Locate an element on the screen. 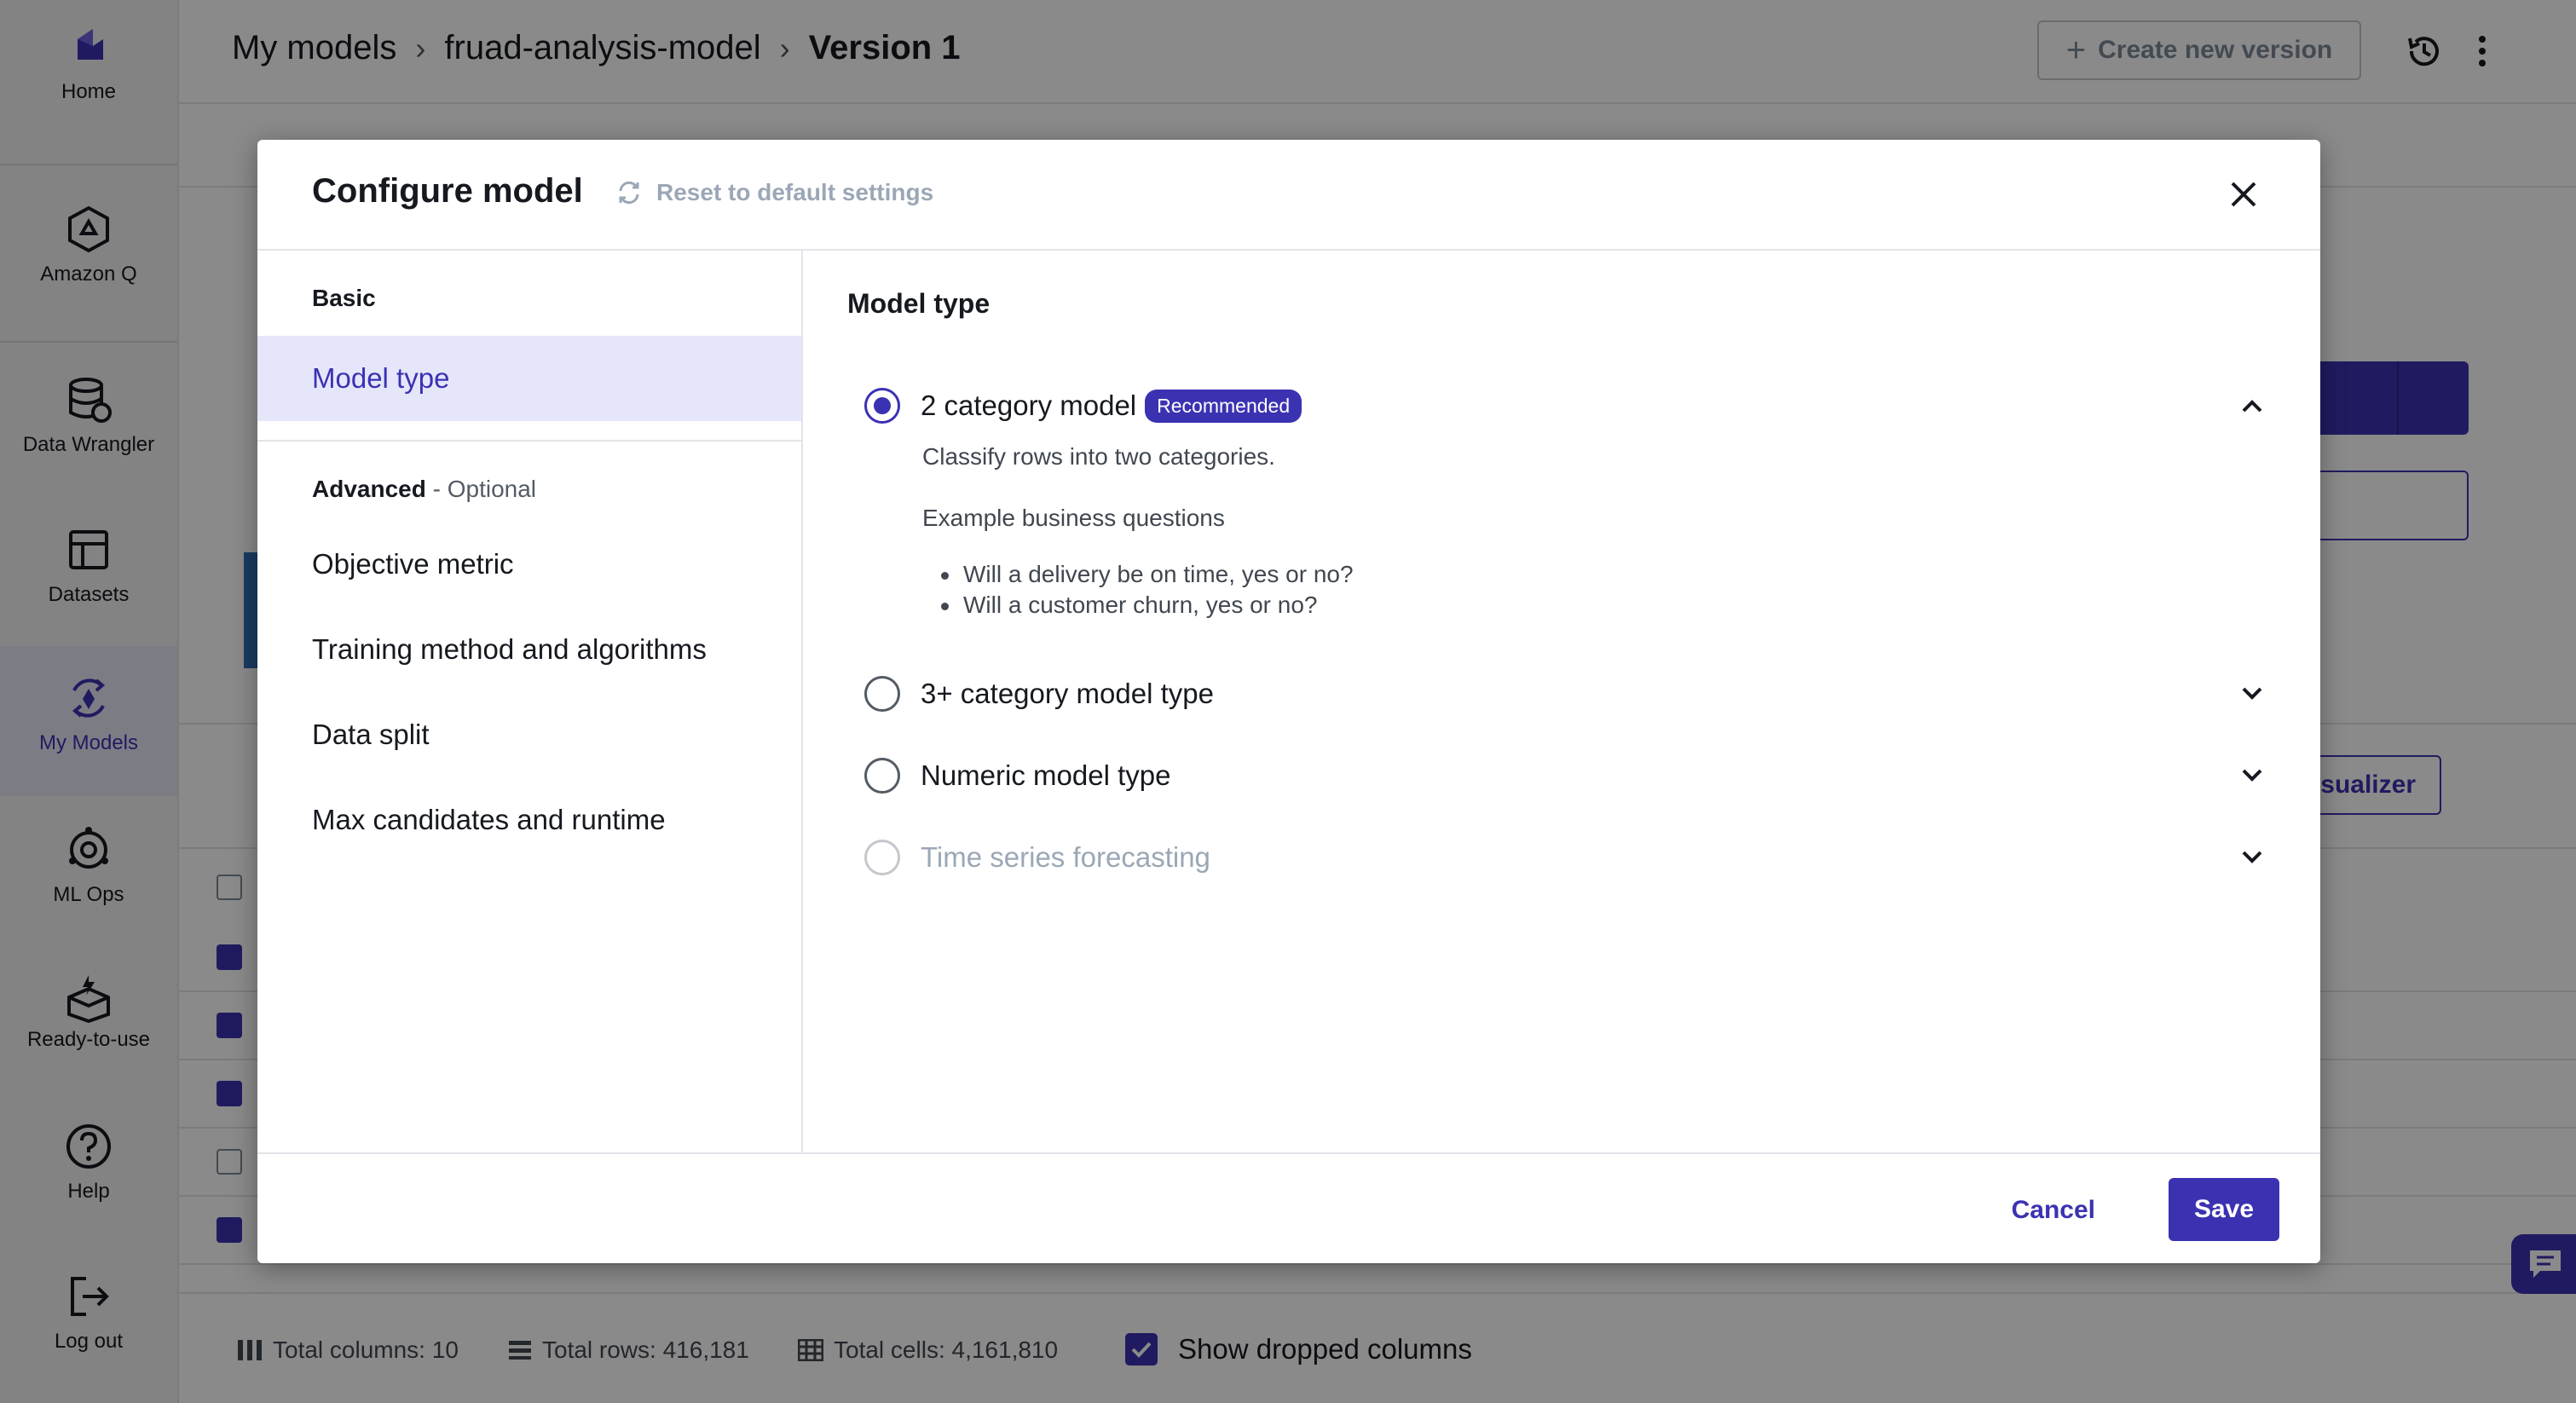 This screenshot has width=2576, height=1403. dialog-footer: Cancel Save is located at coordinates (1288, 1208).